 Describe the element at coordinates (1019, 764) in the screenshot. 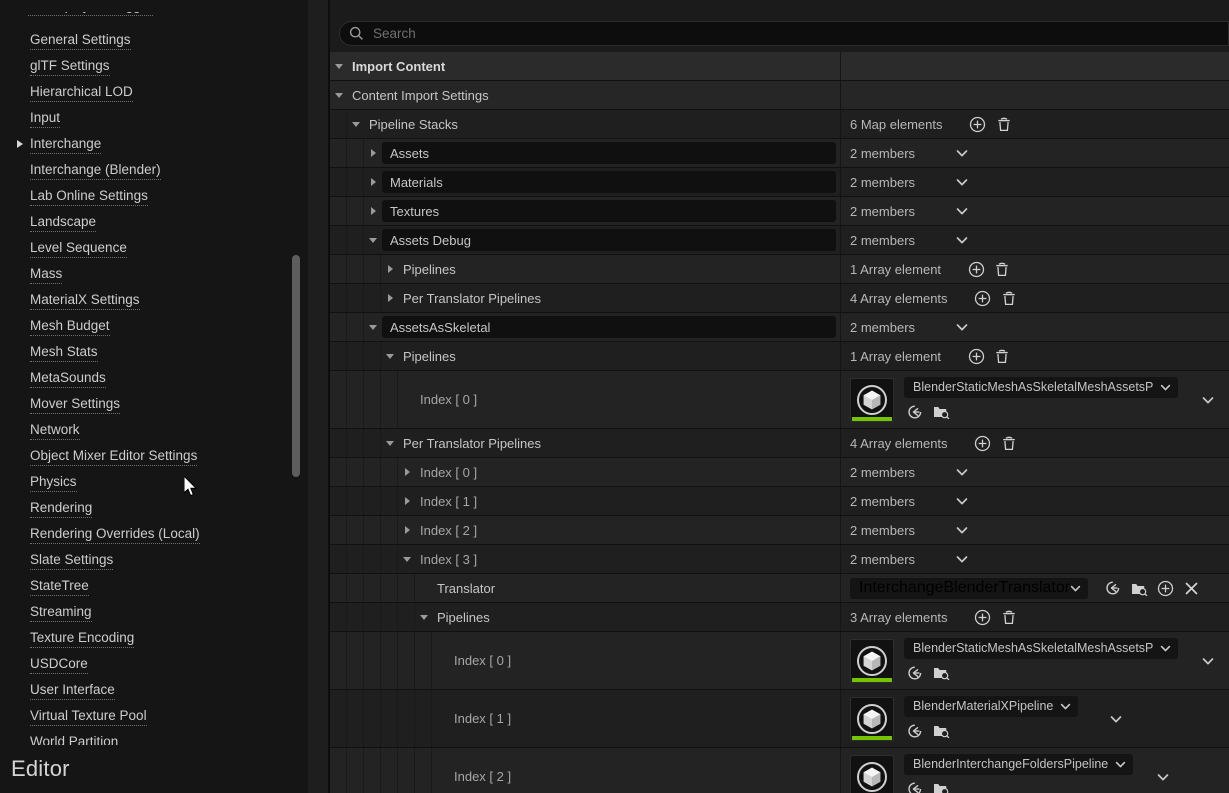

I see `asset-class-dropdown: BlenderInterchangeFoldersPipeline` at that location.